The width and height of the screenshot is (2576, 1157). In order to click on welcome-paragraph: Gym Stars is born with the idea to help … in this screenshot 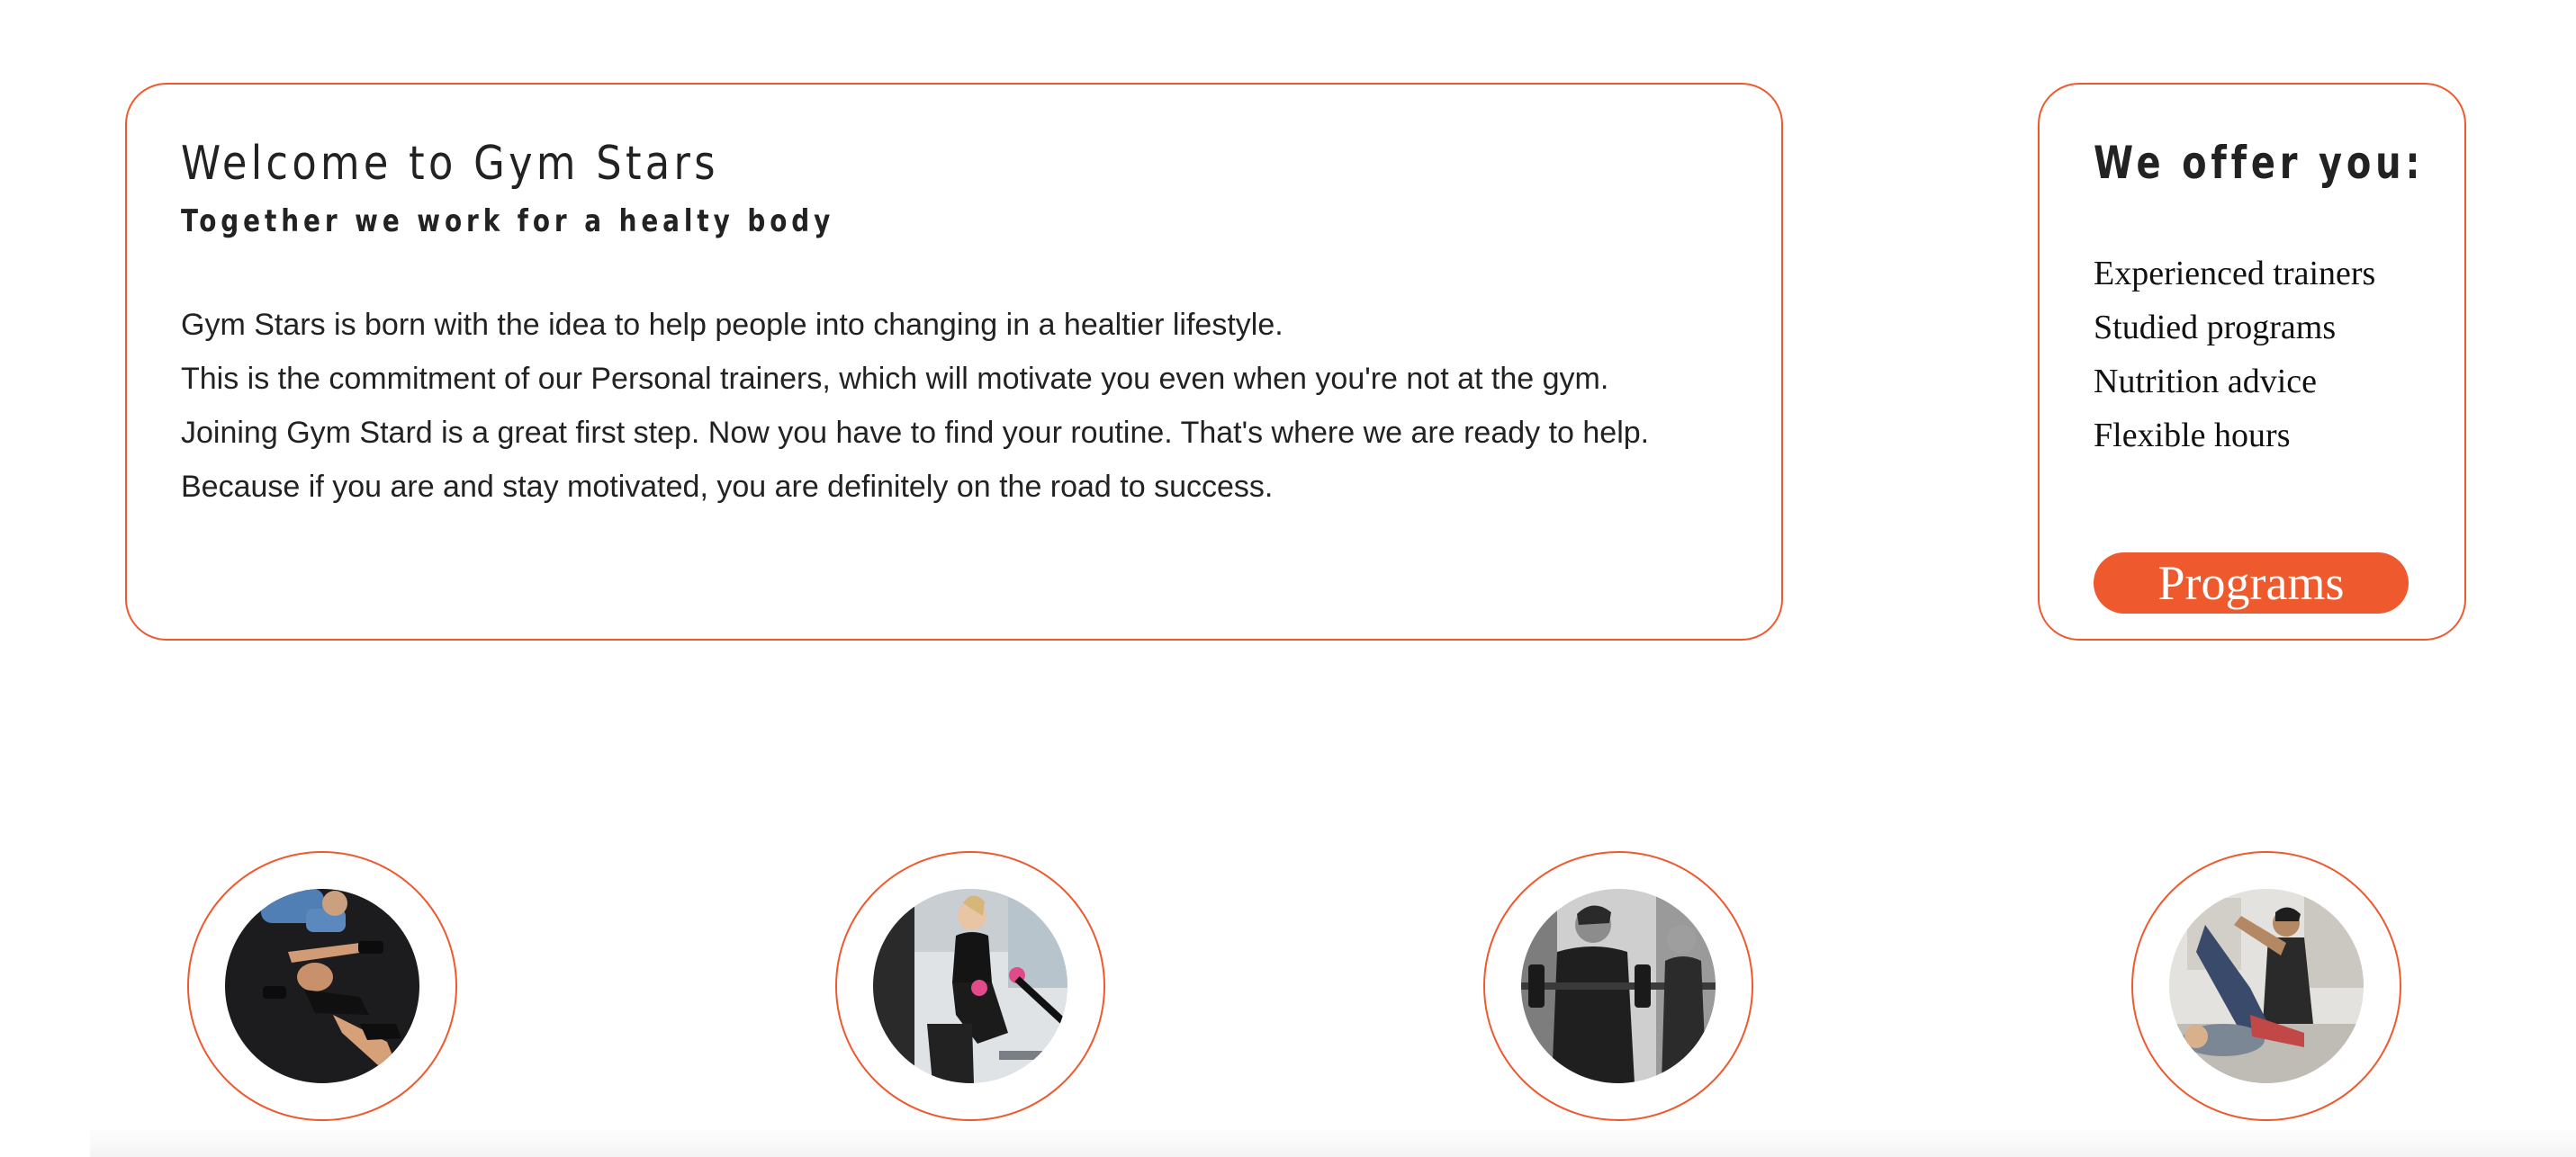, I will do `click(732, 325)`.